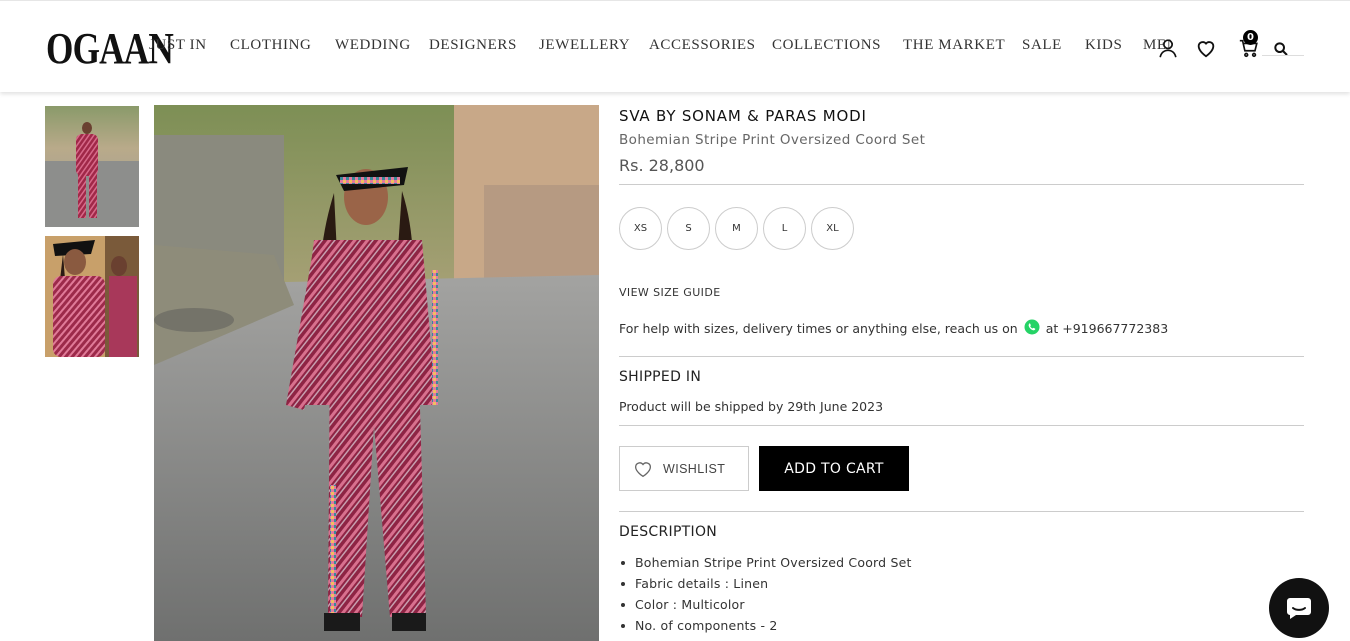 The height and width of the screenshot is (641, 1350). I want to click on description-item: Fabric details : Linen, so click(766, 586).